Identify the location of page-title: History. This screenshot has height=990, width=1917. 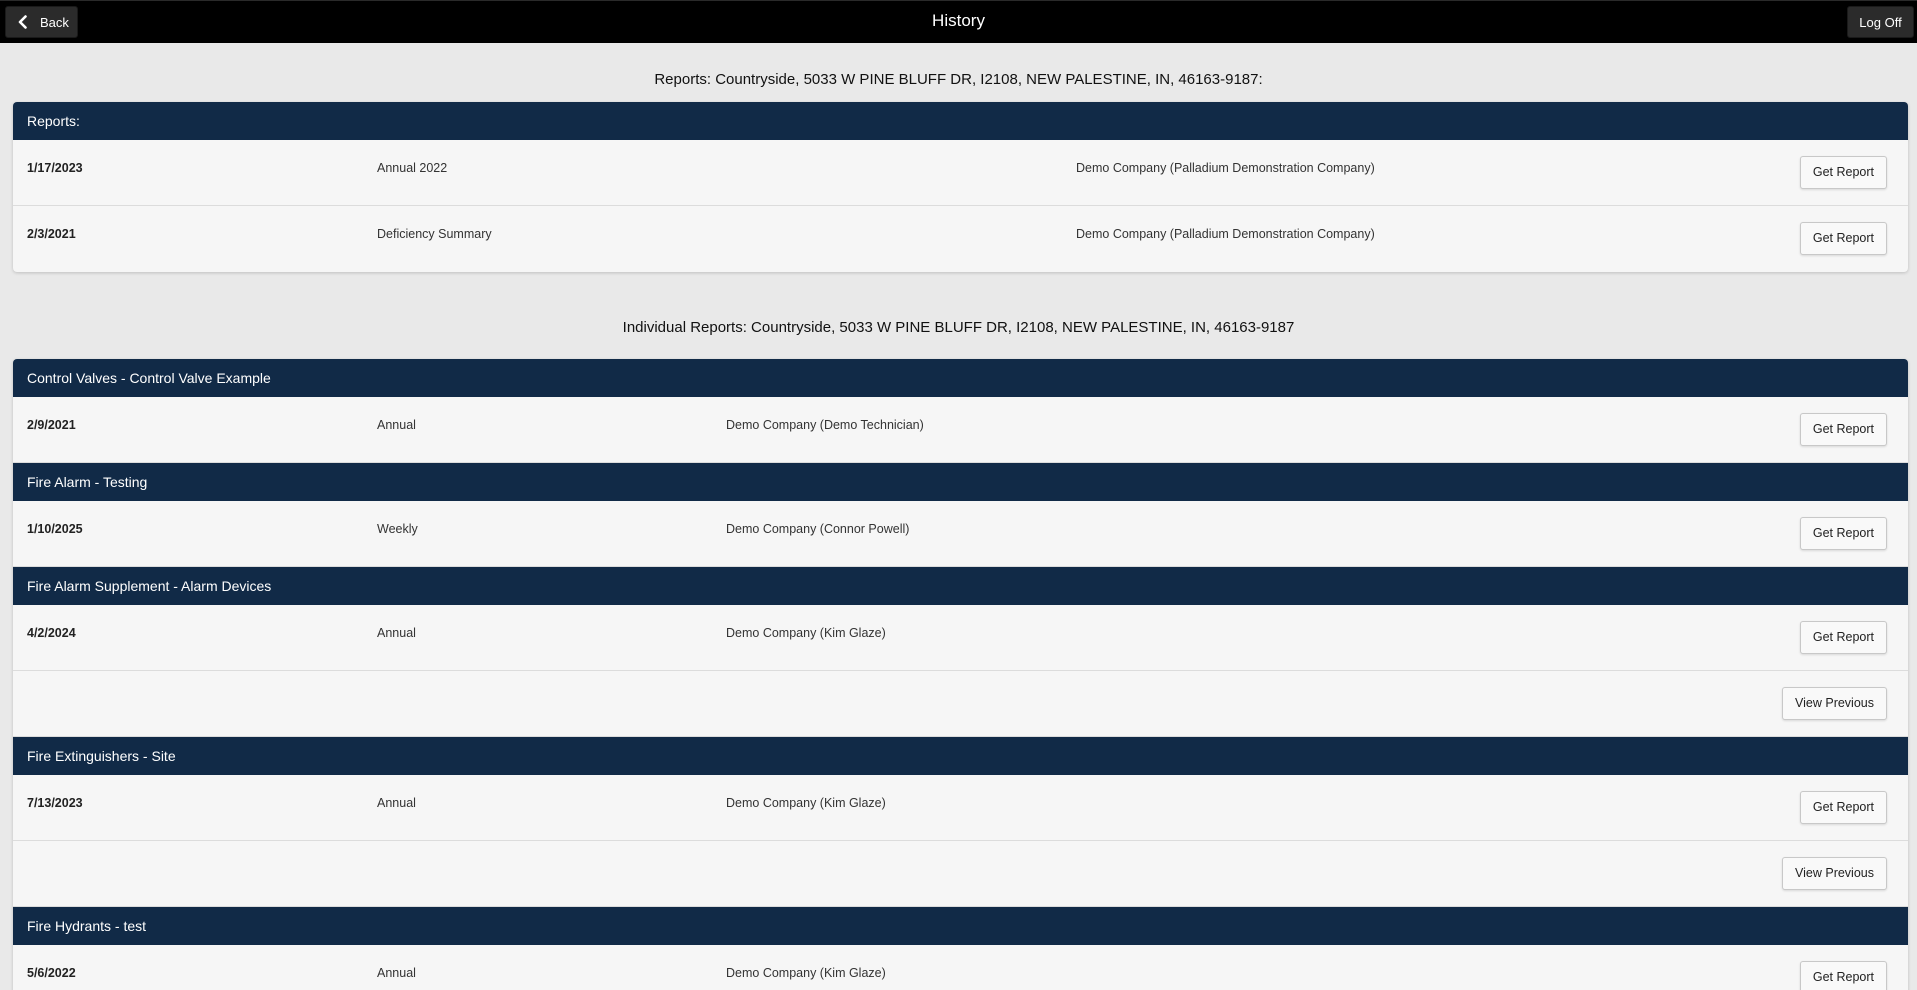
(958, 20).